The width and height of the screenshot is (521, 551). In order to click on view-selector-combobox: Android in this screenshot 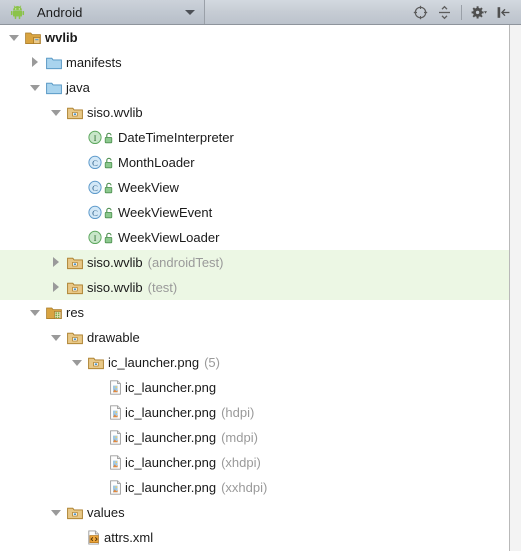, I will do `click(102, 12)`.